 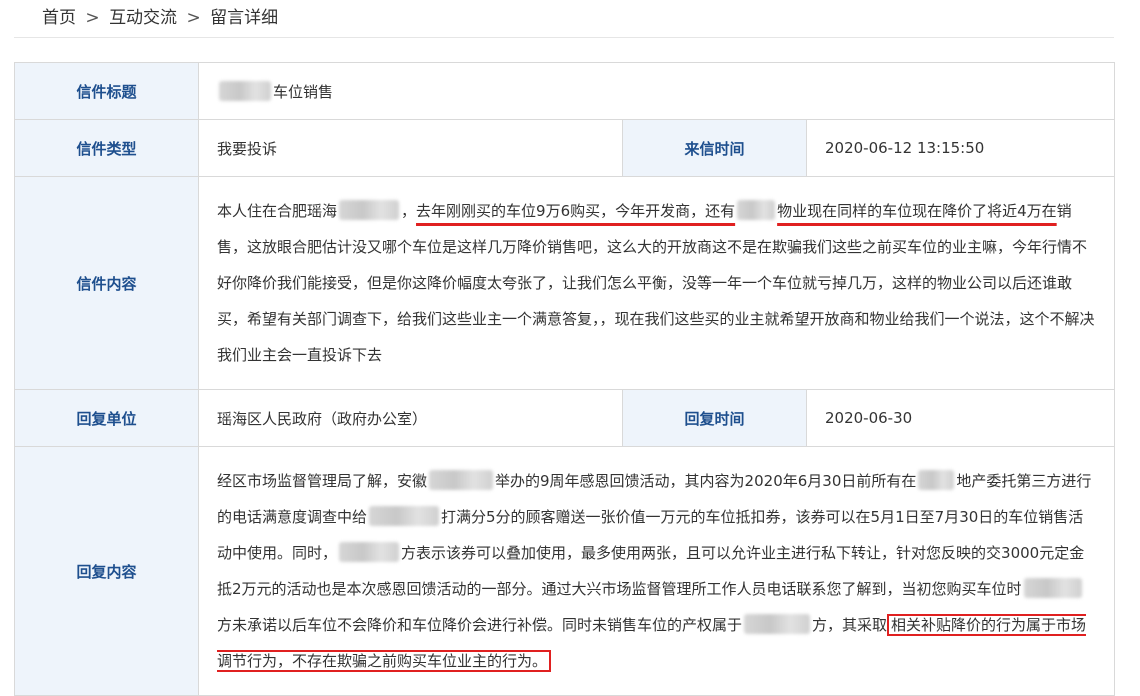 What do you see at coordinates (244, 18) in the screenshot?
I see `breadcrumb-current: 留言详细` at bounding box center [244, 18].